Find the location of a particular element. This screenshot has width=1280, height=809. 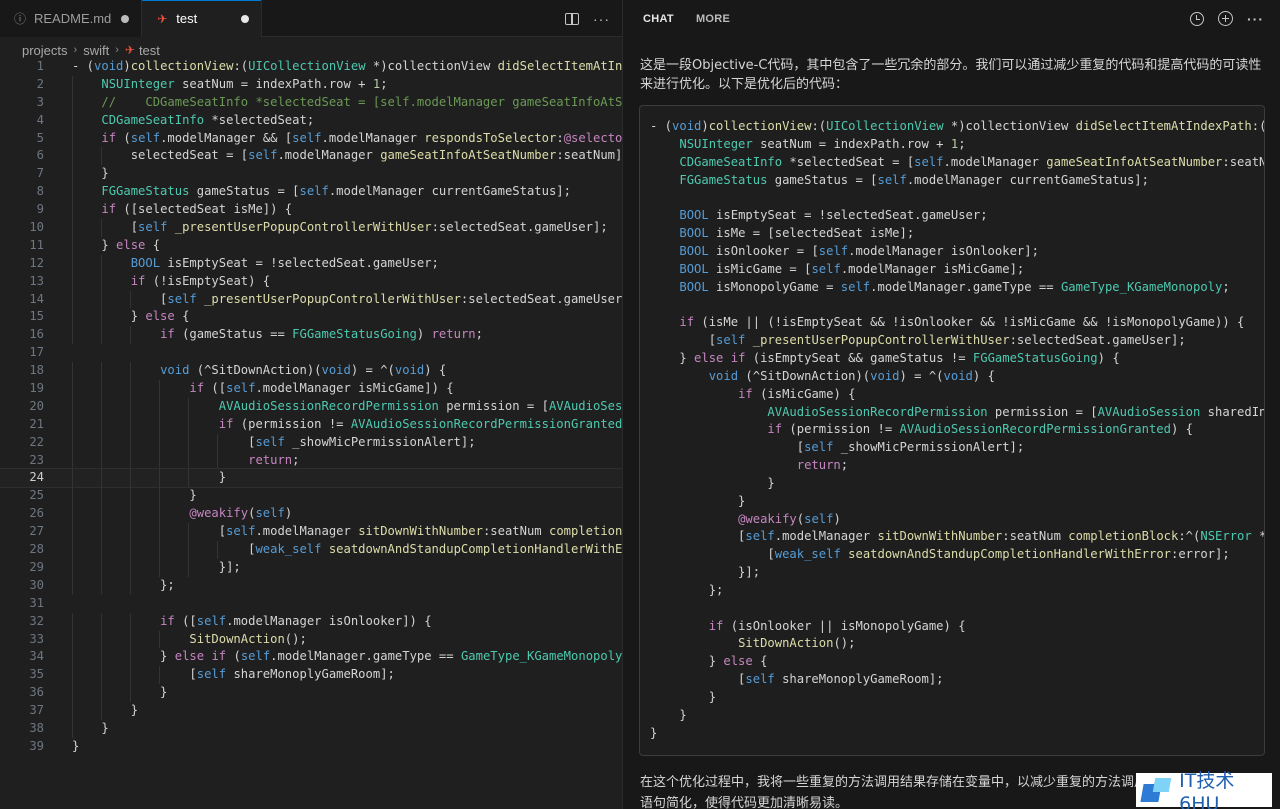

code-text: NSUInteger seatNum = indexPath.row + 1; is located at coordinates (334, 85).